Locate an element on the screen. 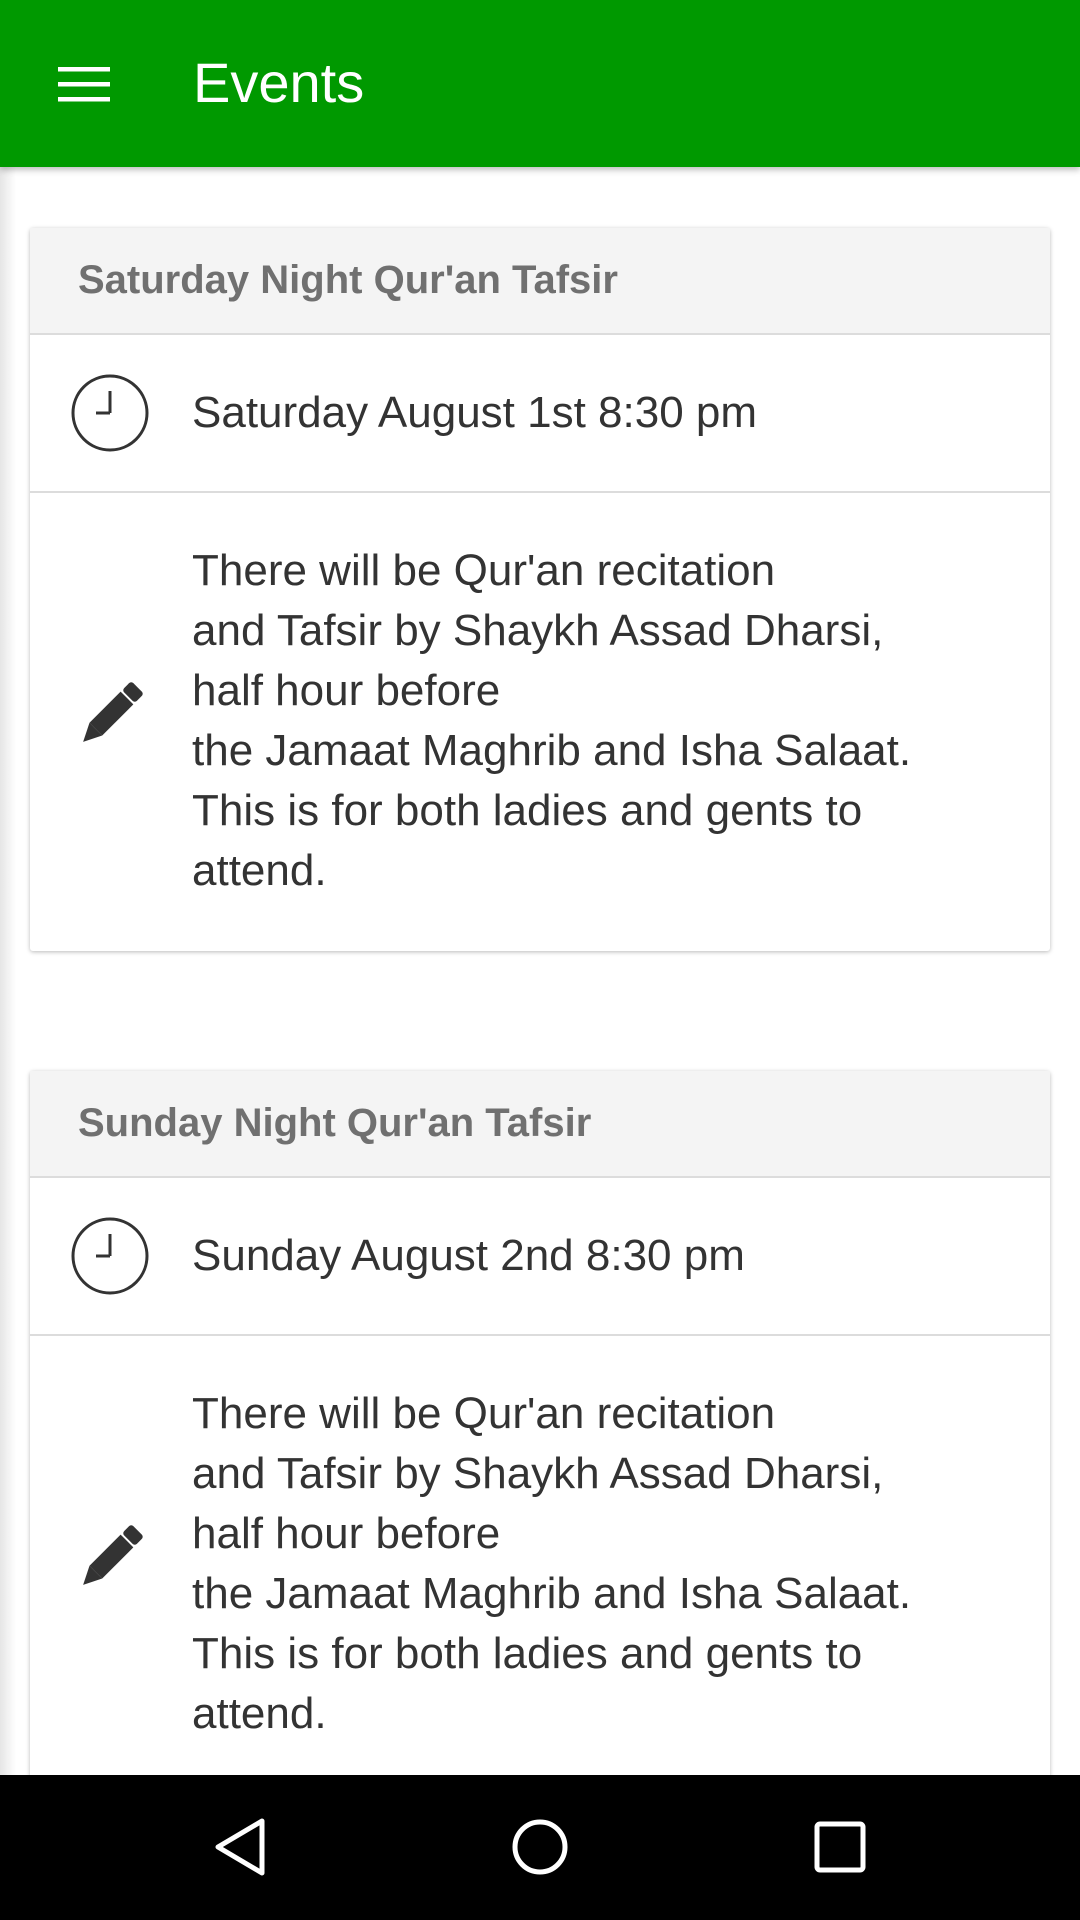 The height and width of the screenshot is (1920, 1080). event-time-row: Saturday August 1st 8:30 pm is located at coordinates (540, 414).